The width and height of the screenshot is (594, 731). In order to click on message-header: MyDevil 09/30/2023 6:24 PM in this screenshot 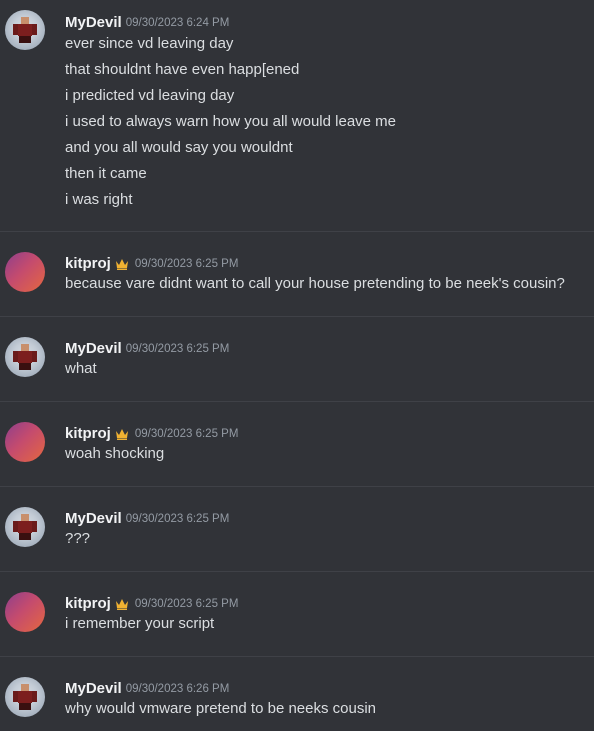, I will do `click(147, 22)`.